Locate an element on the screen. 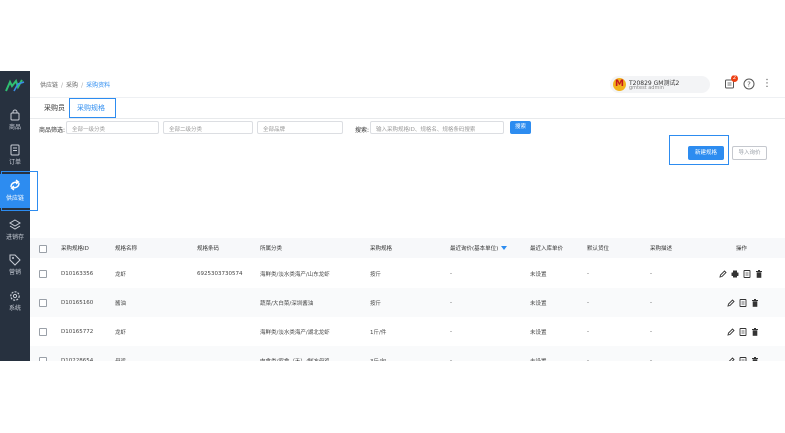 This screenshot has width=785, height=433. sidebar-item-goods: 商品 is located at coordinates (15, 126).